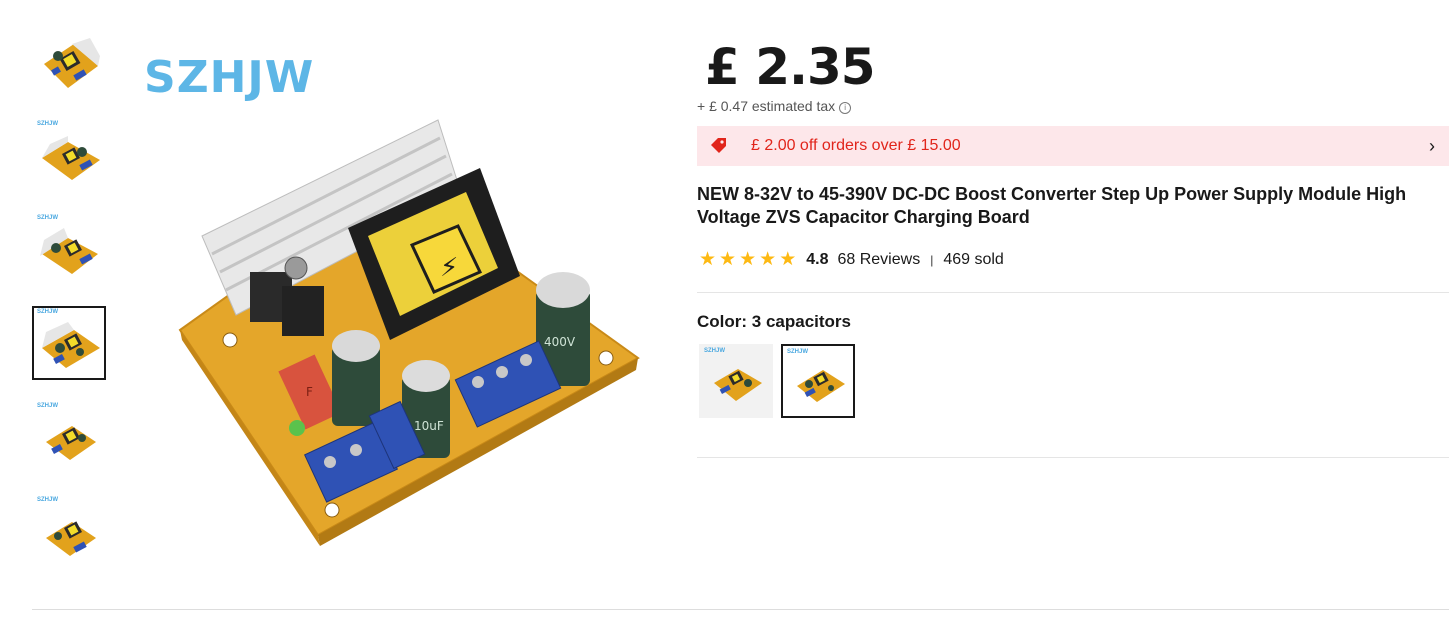 The height and width of the screenshot is (626, 1456). Describe the element at coordinates (856, 145) in the screenshot. I see `promo-text: £ 2.00 off orders over £ 15.00` at that location.